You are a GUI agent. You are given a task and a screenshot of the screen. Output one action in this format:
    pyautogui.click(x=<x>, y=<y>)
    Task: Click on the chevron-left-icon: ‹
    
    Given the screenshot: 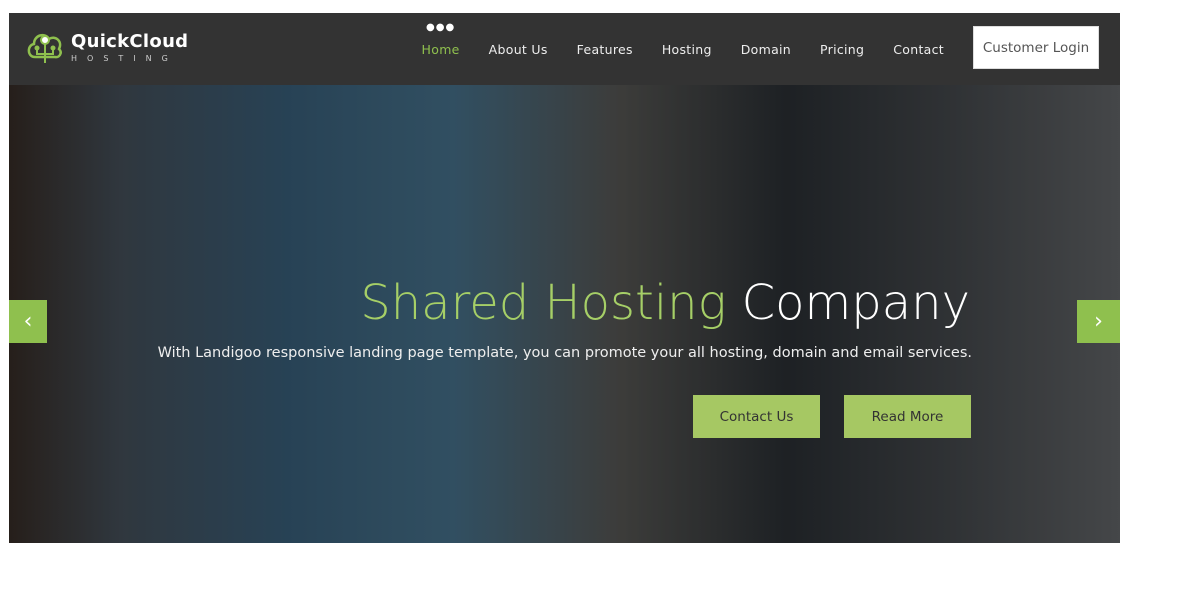 What is the action you would take?
    pyautogui.click(x=28, y=321)
    